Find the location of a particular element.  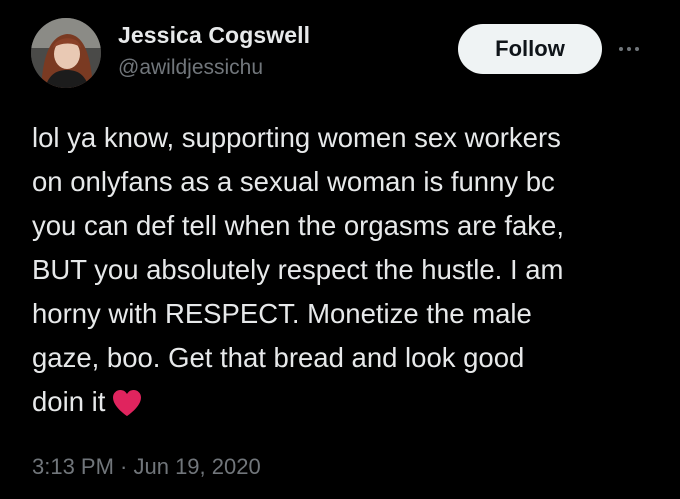

tweet-timestamp: 3:13 PM · Jun 19, 2020 is located at coordinates (146, 467).